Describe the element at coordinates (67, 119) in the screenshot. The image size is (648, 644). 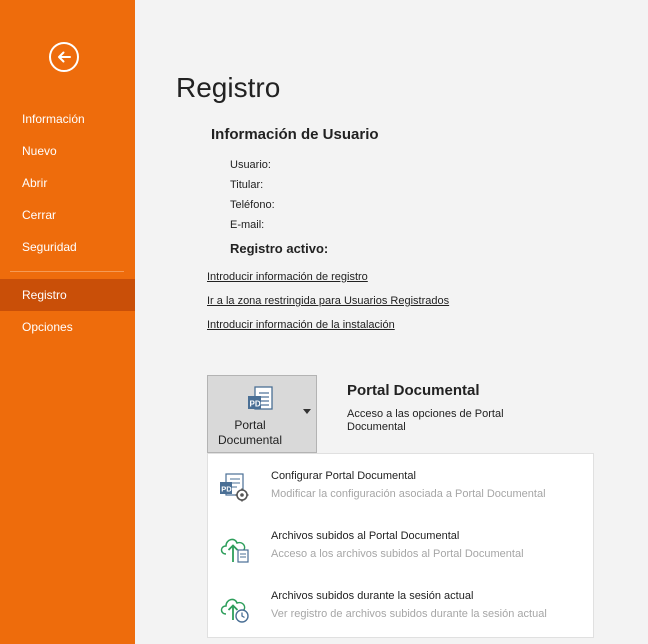
I see `sidebar-item-informacion: Información` at that location.